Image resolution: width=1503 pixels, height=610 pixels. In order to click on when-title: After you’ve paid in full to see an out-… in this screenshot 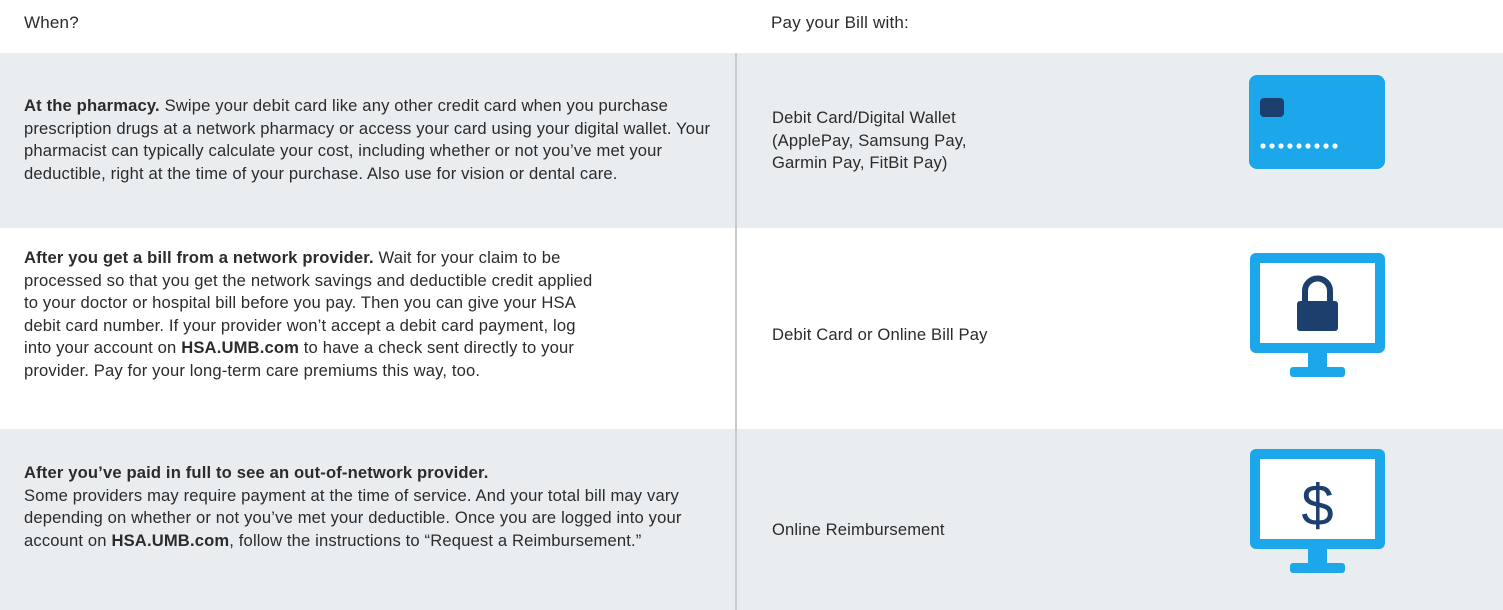, I will do `click(256, 472)`.